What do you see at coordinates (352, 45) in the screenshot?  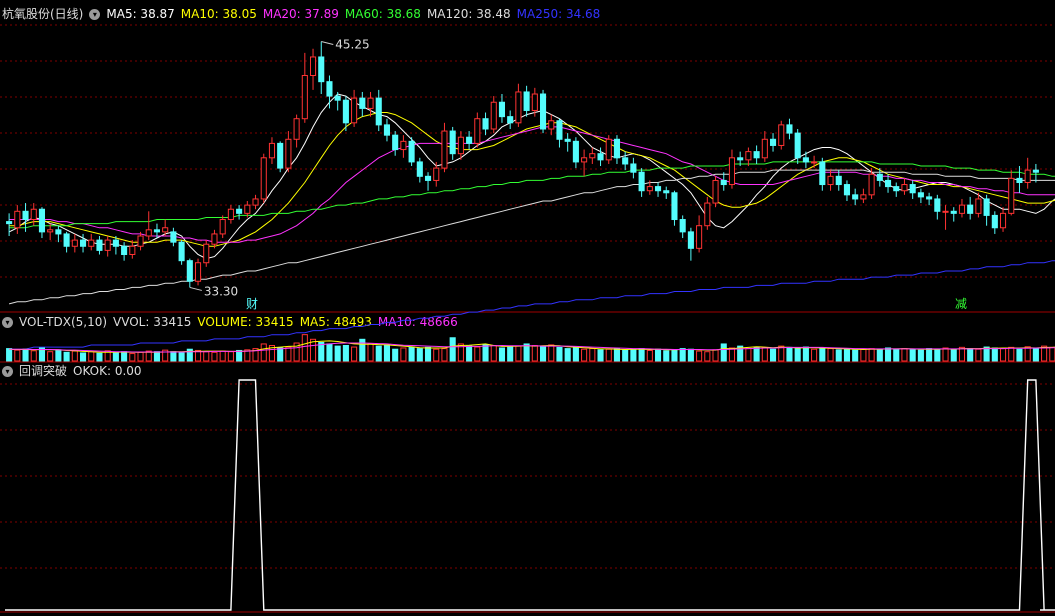 I see `high-price-label: 45.25` at bounding box center [352, 45].